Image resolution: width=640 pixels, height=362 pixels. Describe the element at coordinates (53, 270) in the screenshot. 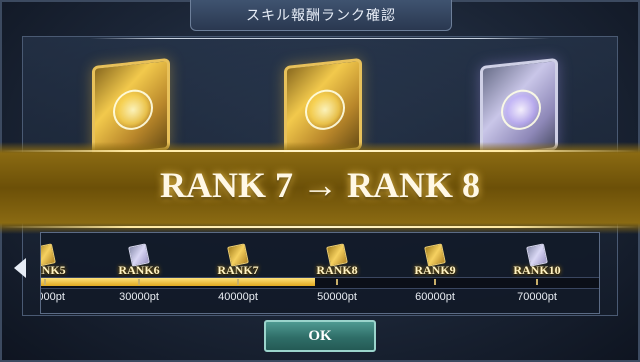

I see `rank-label: RANK5` at that location.